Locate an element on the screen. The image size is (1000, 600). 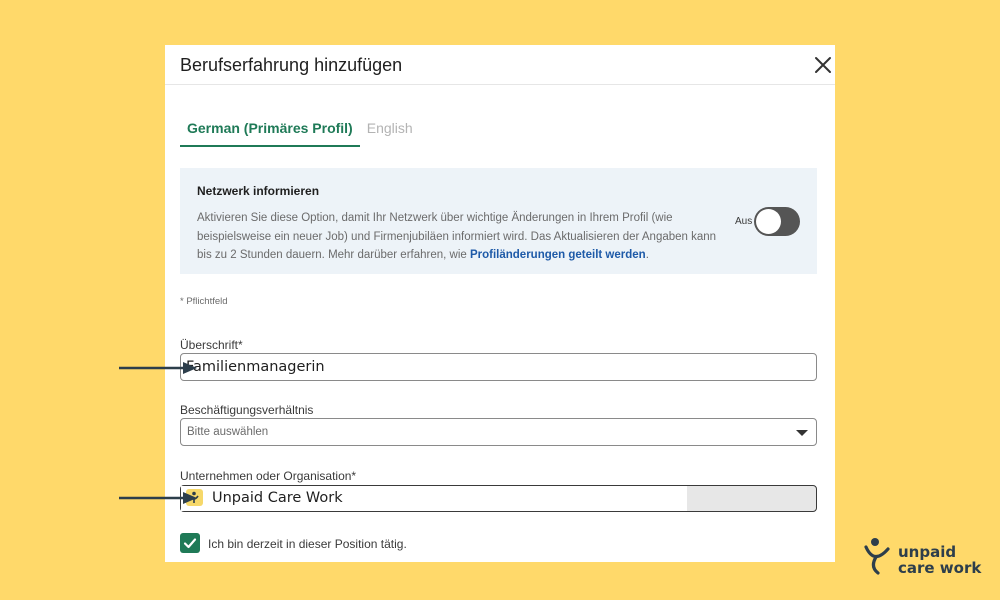
company-label: Unternehmen oder Organisation* is located at coordinates (268, 476).